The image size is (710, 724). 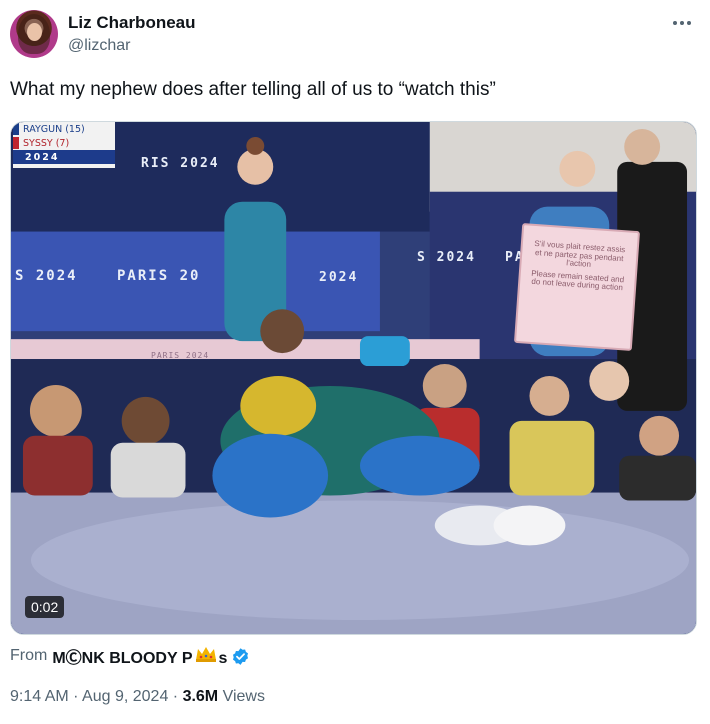 I want to click on views-count: 3.6M, so click(x=200, y=696).